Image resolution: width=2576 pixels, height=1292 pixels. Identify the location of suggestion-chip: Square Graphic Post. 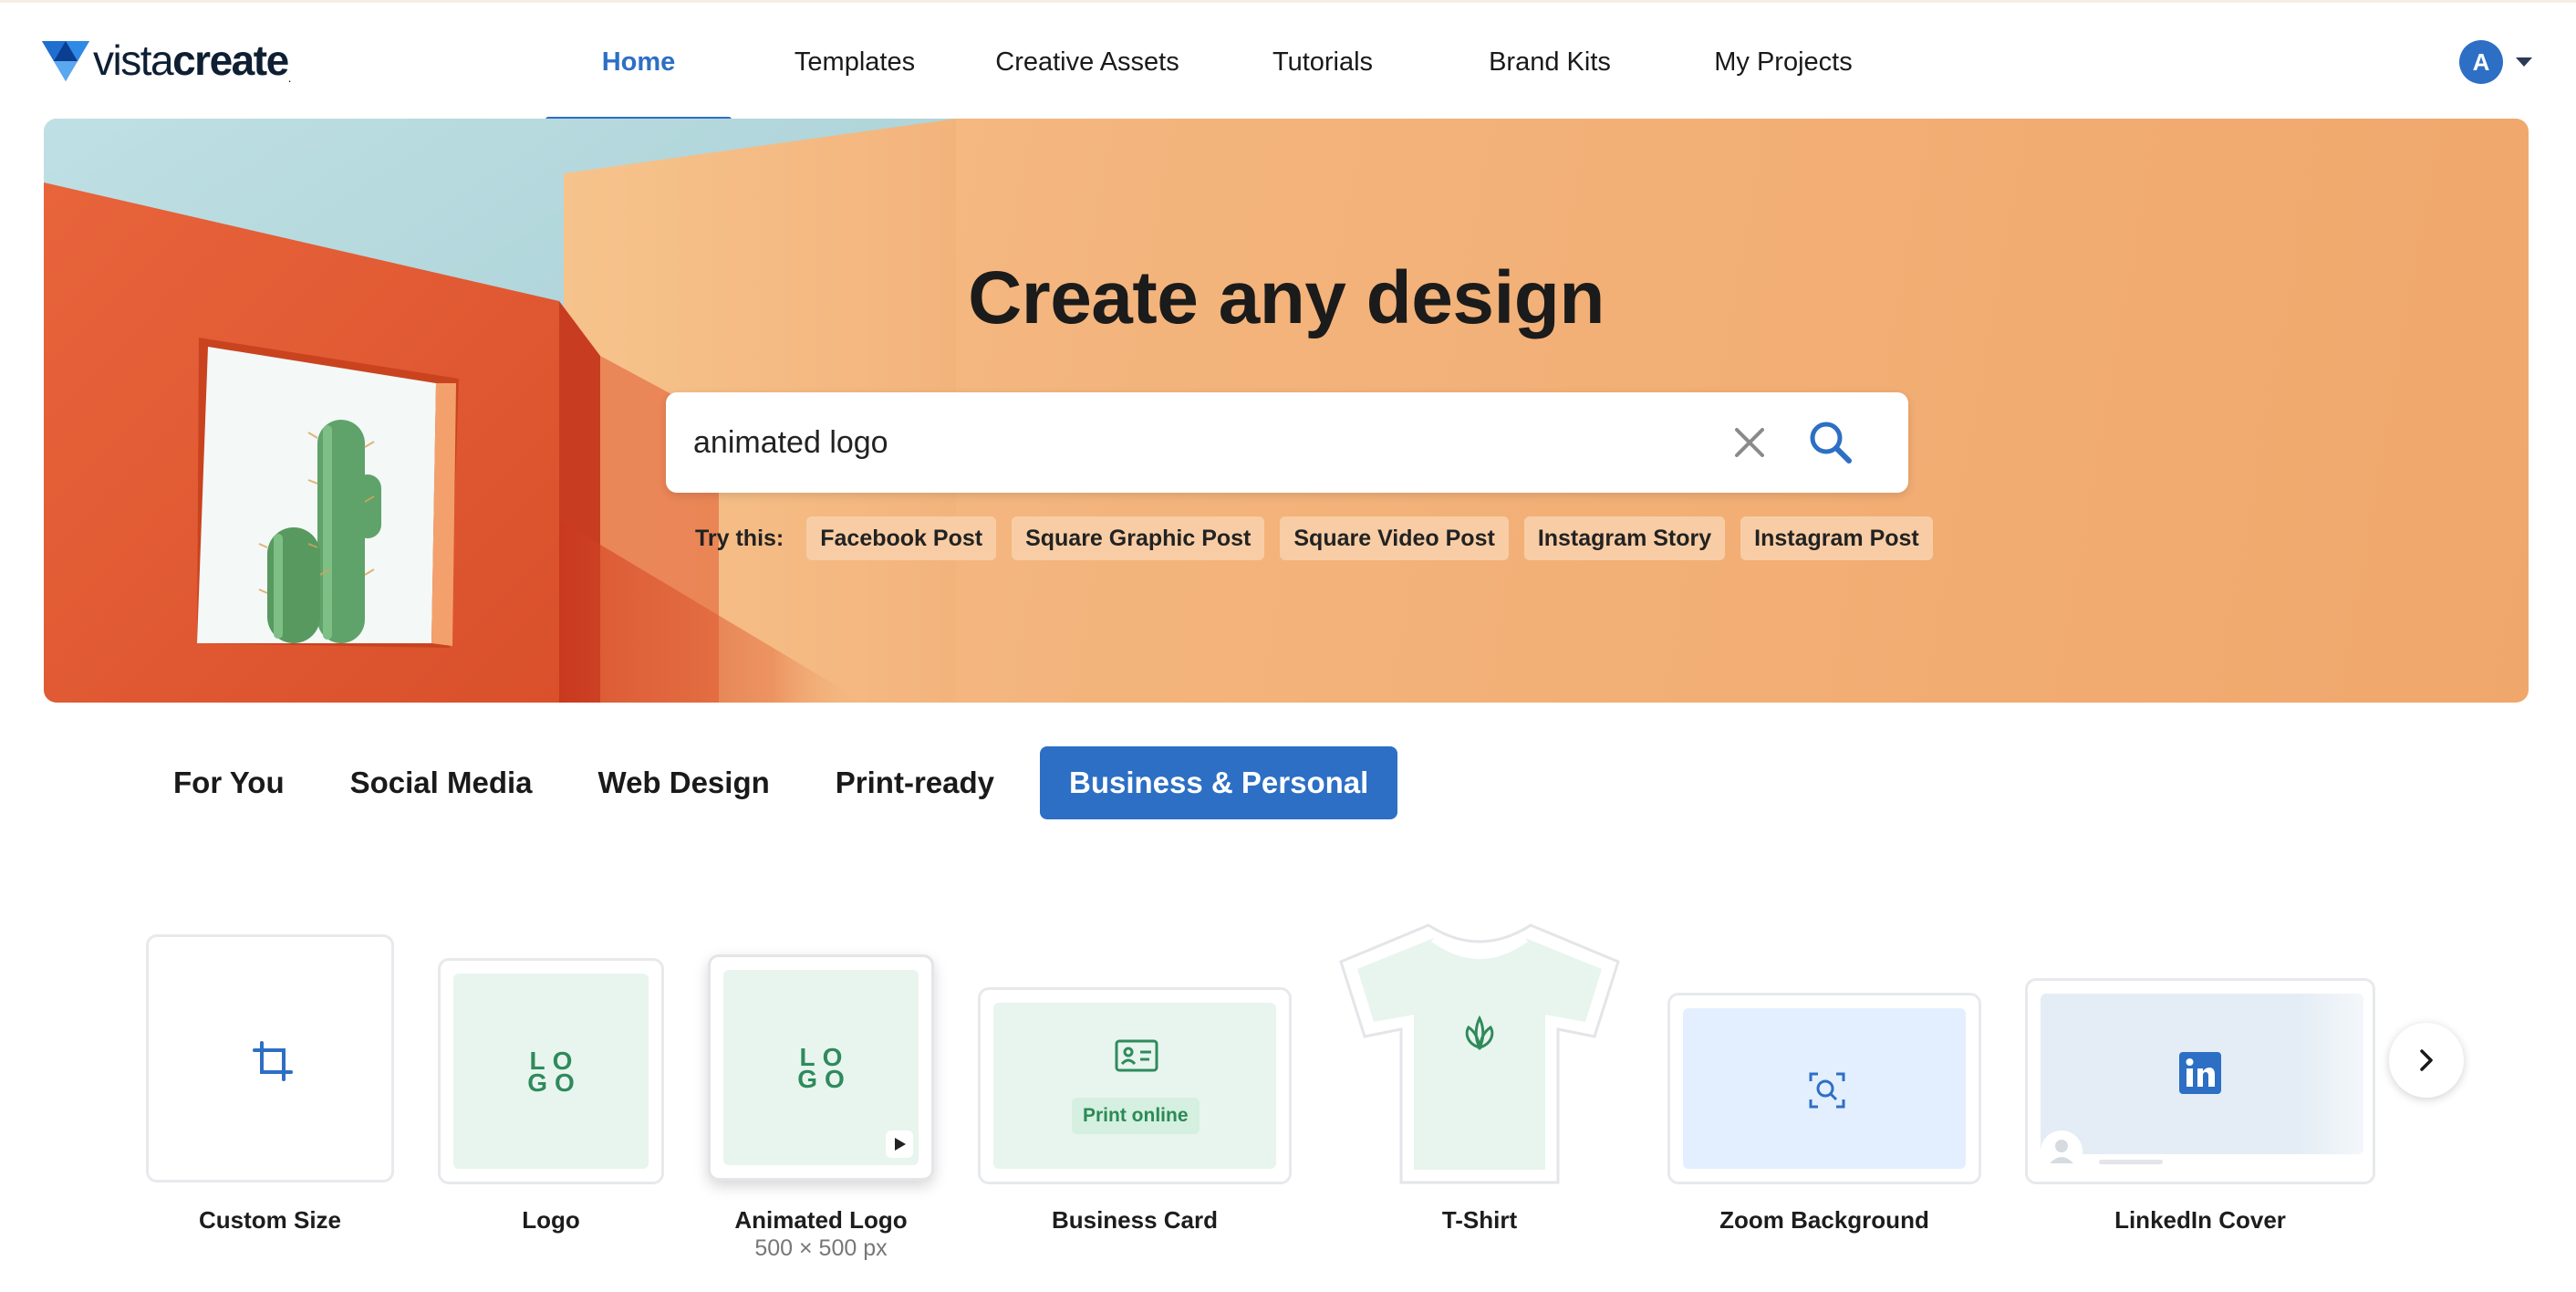
(1138, 538).